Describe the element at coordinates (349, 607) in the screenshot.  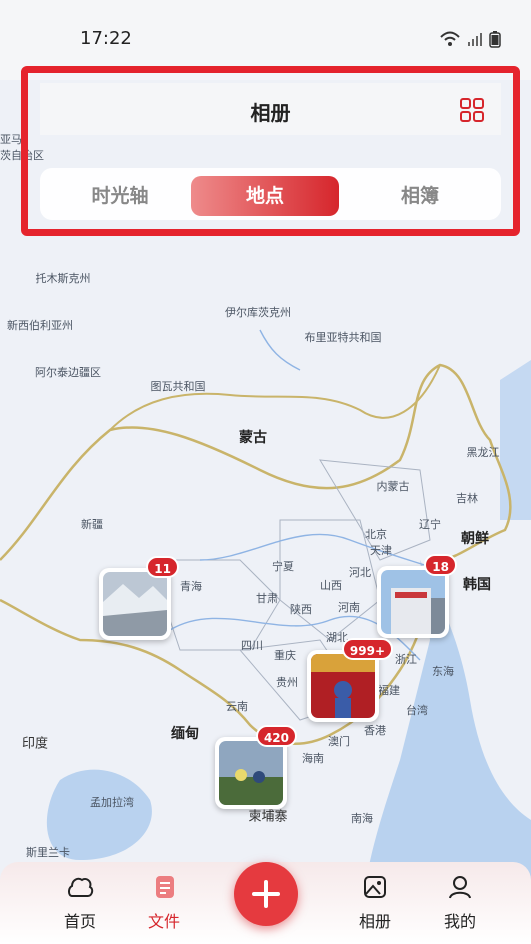
I see `map-label: 河南` at that location.